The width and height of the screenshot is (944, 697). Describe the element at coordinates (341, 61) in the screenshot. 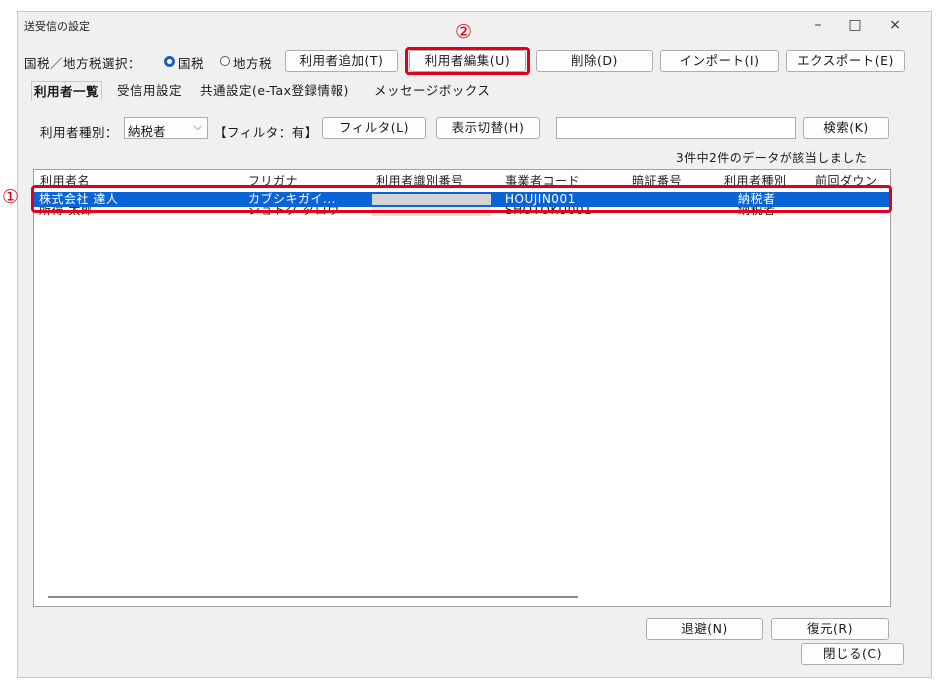

I see `add-user-button: 利用者追加(T)` at that location.